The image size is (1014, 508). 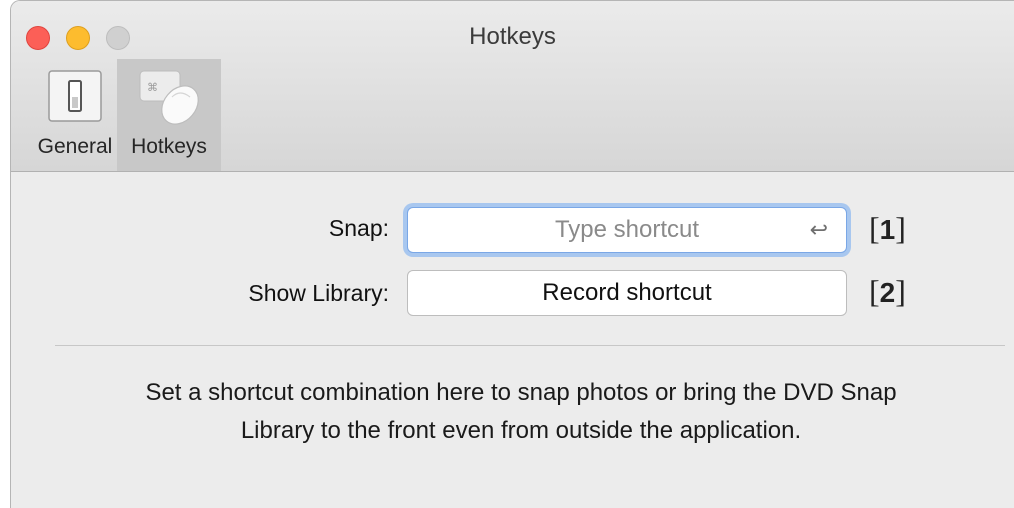 I want to click on snap-shortcut-placeholder: Type shortcut, so click(x=627, y=229).